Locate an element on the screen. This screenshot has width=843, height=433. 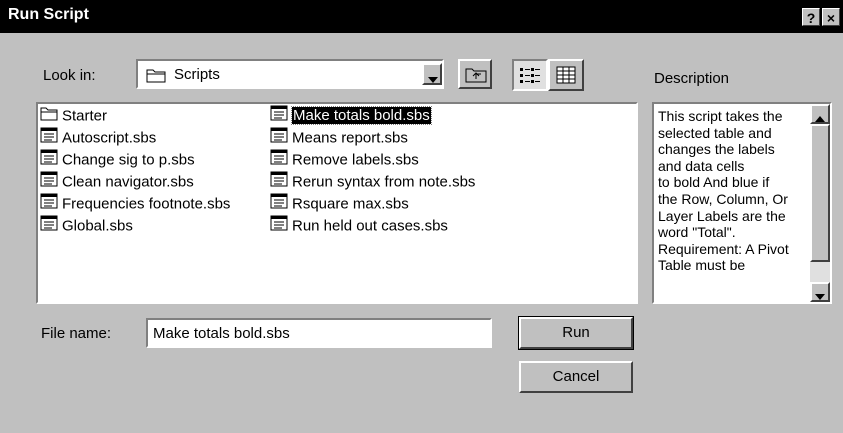
file-list-item-label: Autoscript.sbs is located at coordinates (109, 138).